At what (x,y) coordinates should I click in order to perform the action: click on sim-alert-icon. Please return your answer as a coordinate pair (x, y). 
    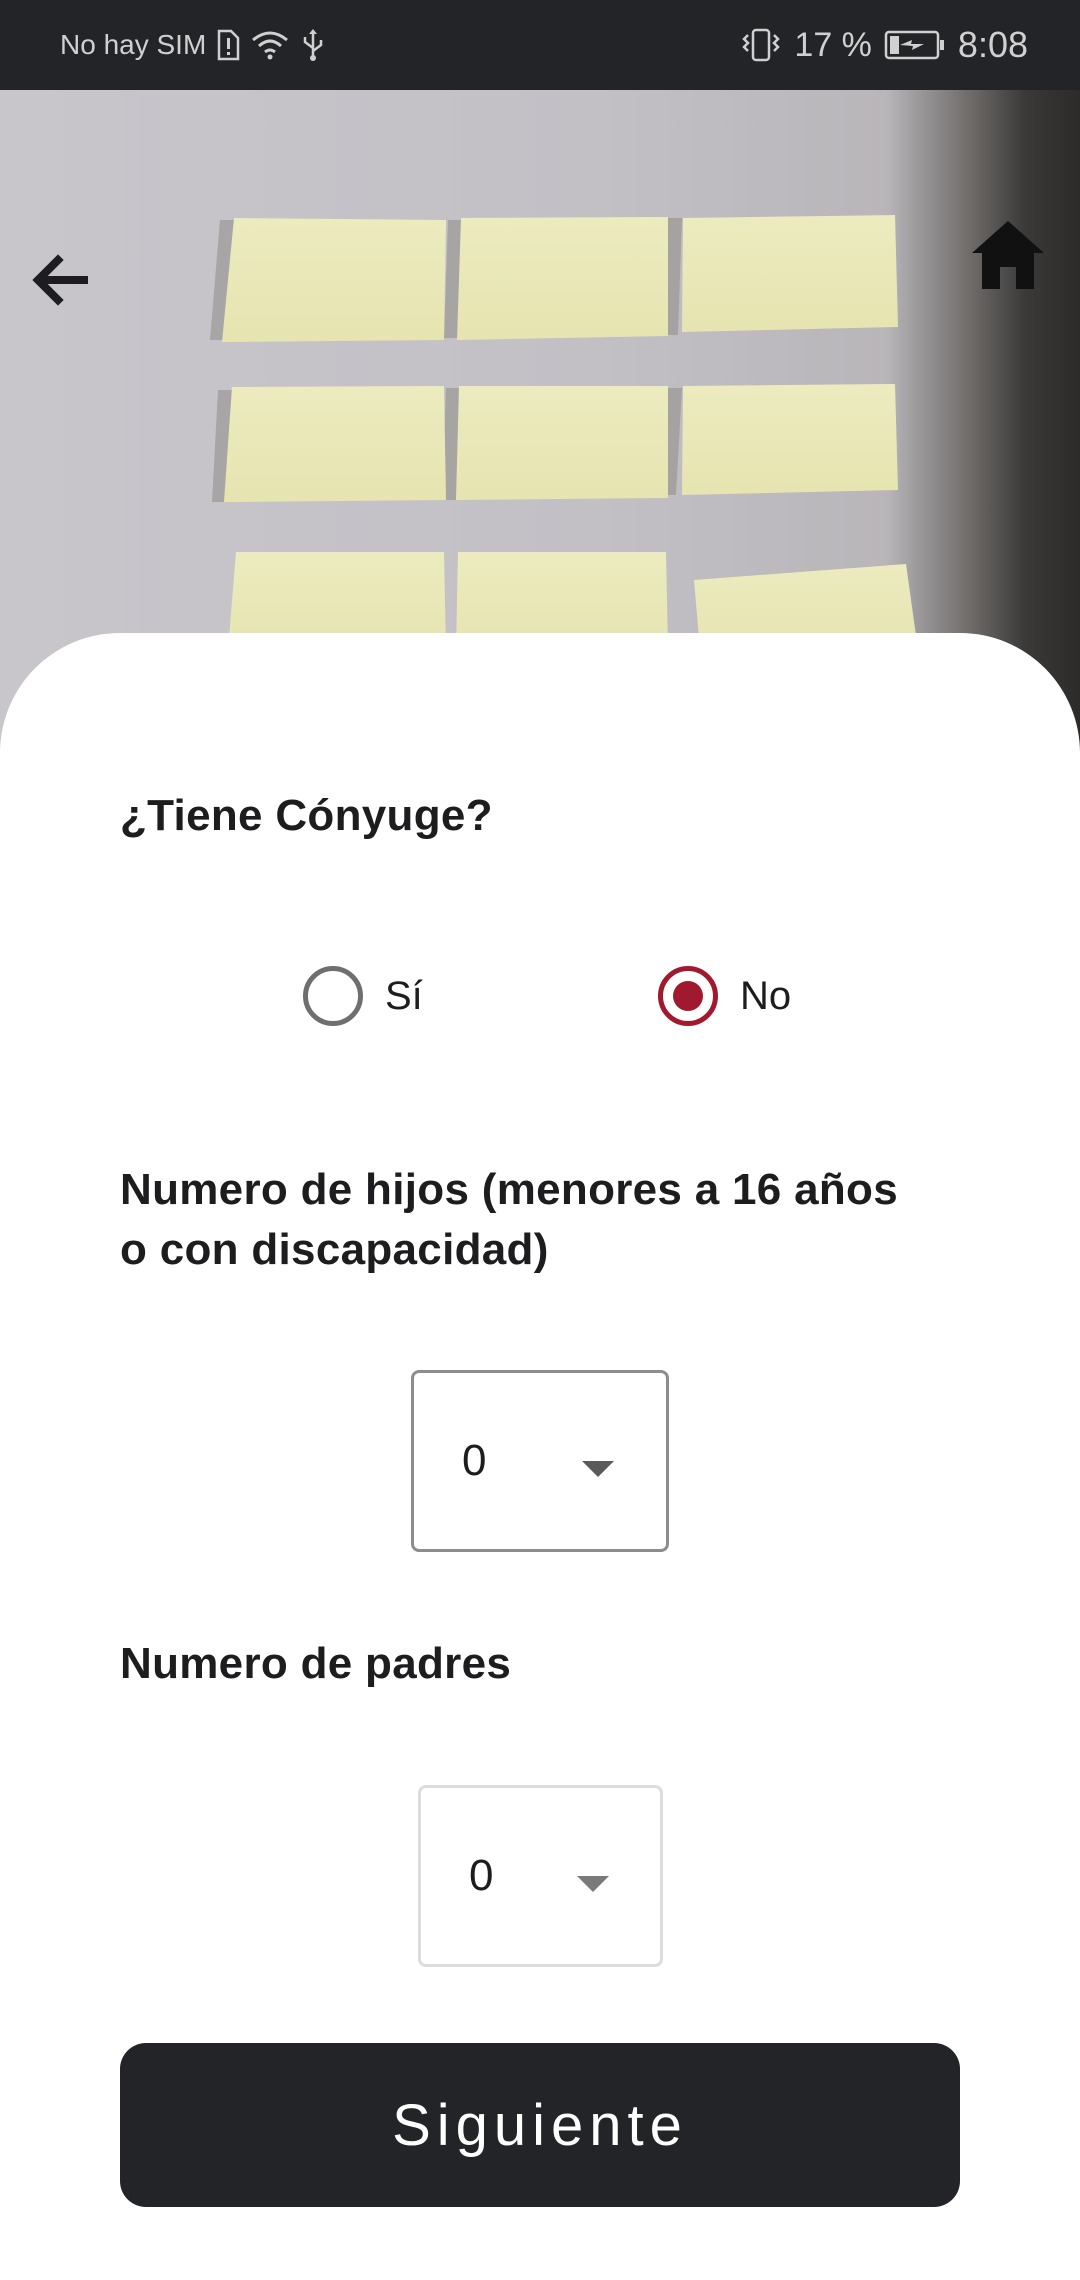
    Looking at the image, I should click on (228, 45).